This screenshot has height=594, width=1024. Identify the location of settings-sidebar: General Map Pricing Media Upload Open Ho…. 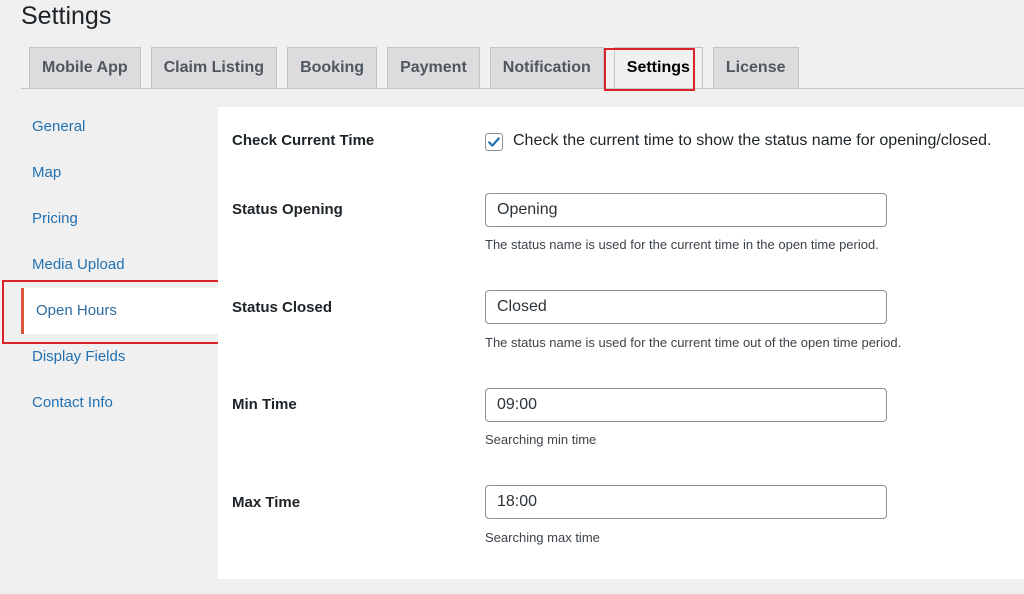
(119, 265).